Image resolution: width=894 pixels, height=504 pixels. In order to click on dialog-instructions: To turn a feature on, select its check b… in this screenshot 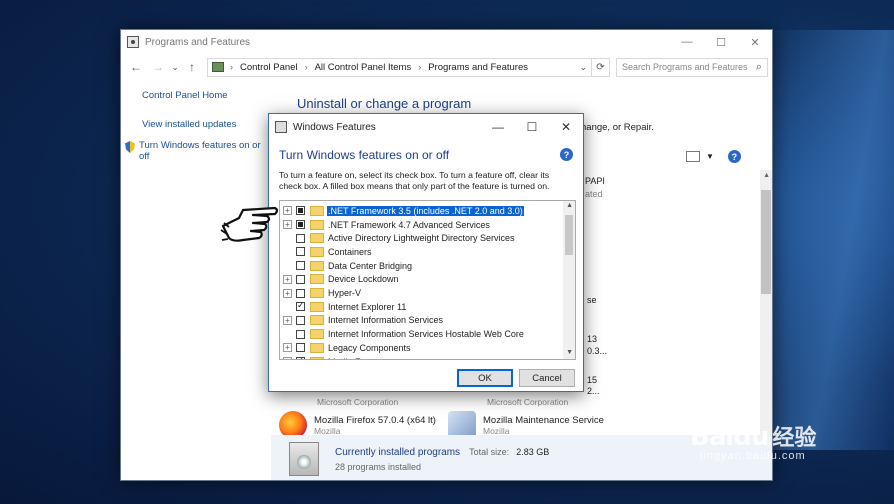, I will do `click(414, 180)`.